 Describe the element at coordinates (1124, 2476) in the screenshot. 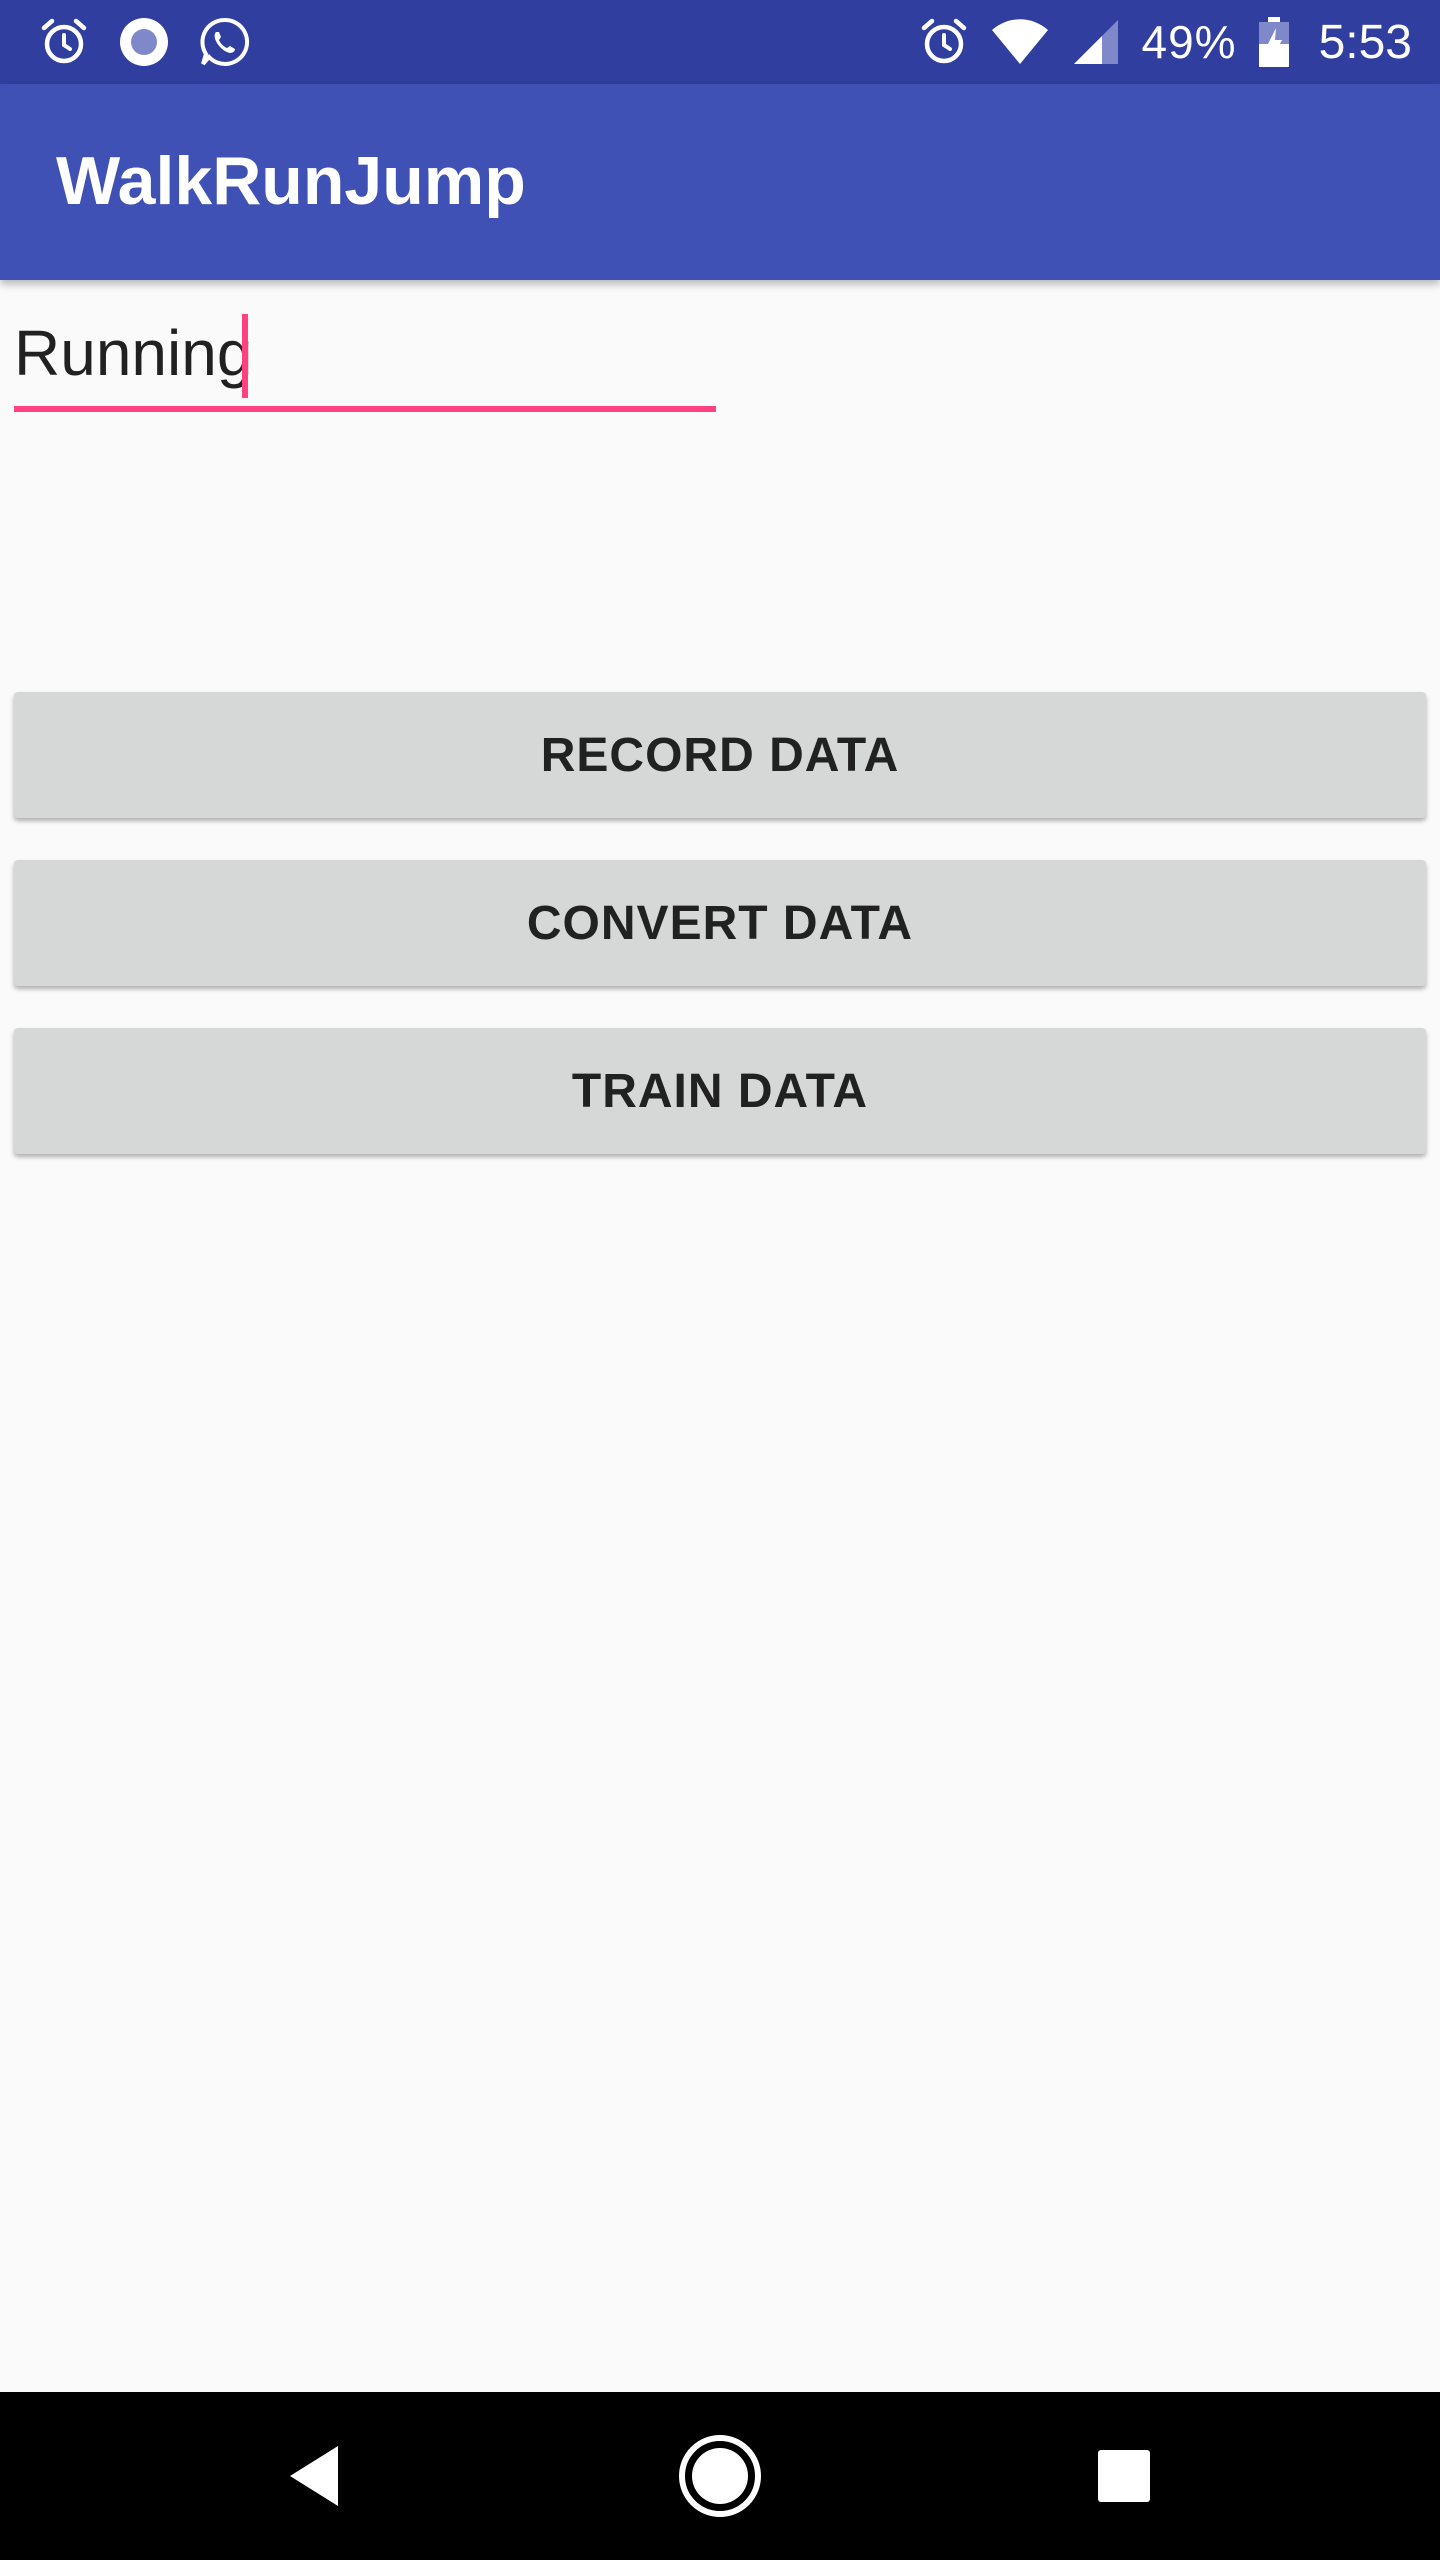

I see `recents-icon` at that location.